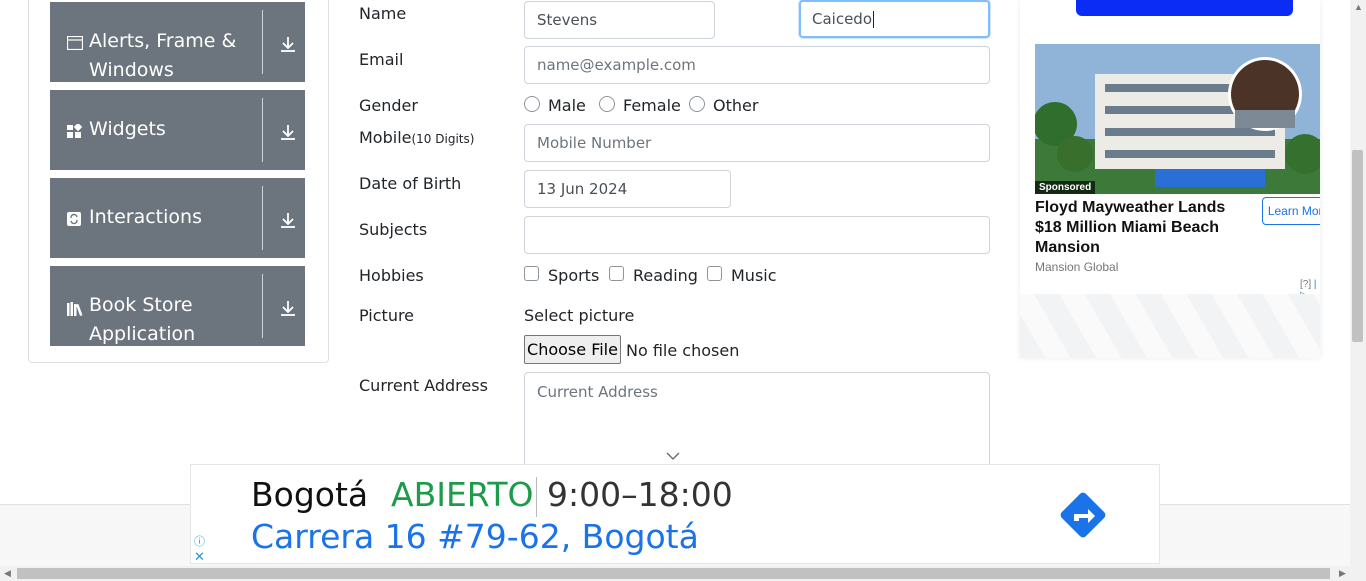  Describe the element at coordinates (1065, 187) in the screenshot. I see `sponsored-tag: Sponsored` at that location.